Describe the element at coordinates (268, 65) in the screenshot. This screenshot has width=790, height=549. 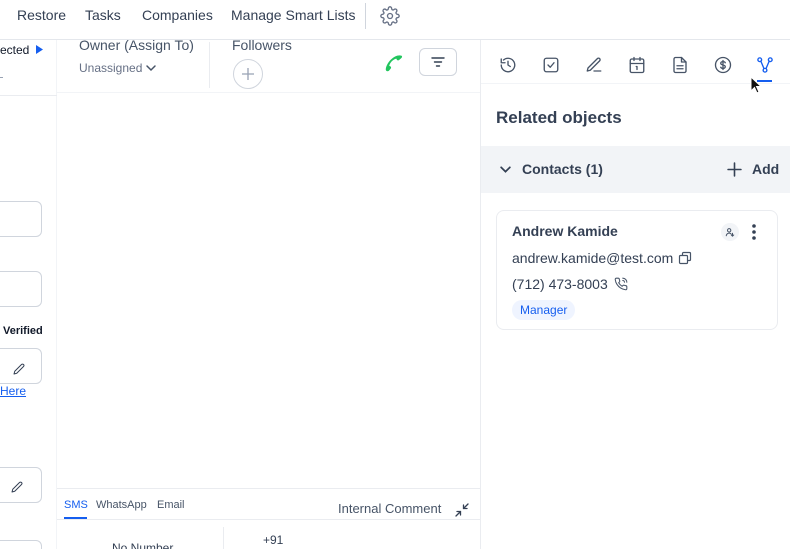
I see `conversation-header: Owner (Assign To) Unassigned Followers` at that location.